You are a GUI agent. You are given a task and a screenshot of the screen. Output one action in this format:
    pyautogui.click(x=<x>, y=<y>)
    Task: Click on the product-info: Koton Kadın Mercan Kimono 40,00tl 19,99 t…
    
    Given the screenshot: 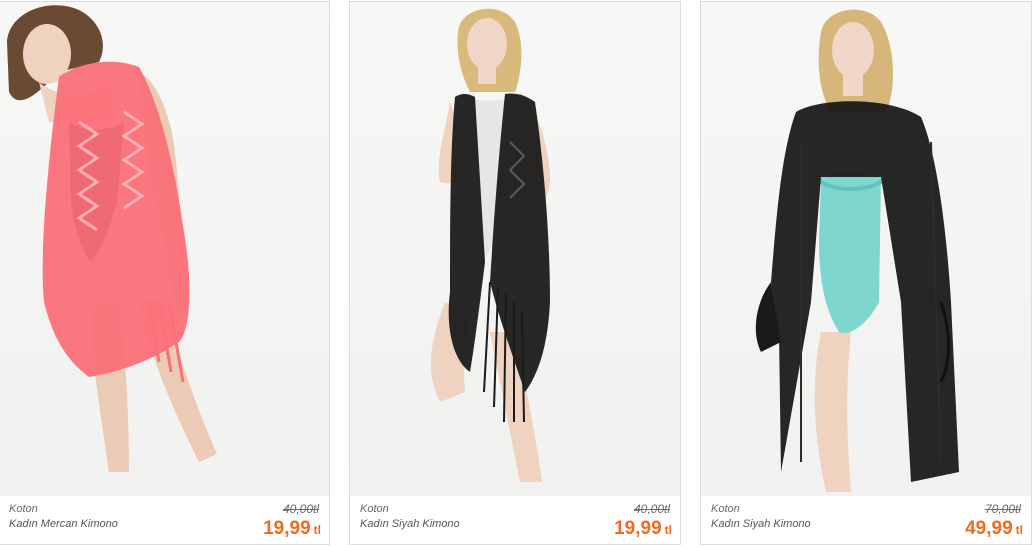 What is the action you would take?
    pyautogui.click(x=164, y=520)
    